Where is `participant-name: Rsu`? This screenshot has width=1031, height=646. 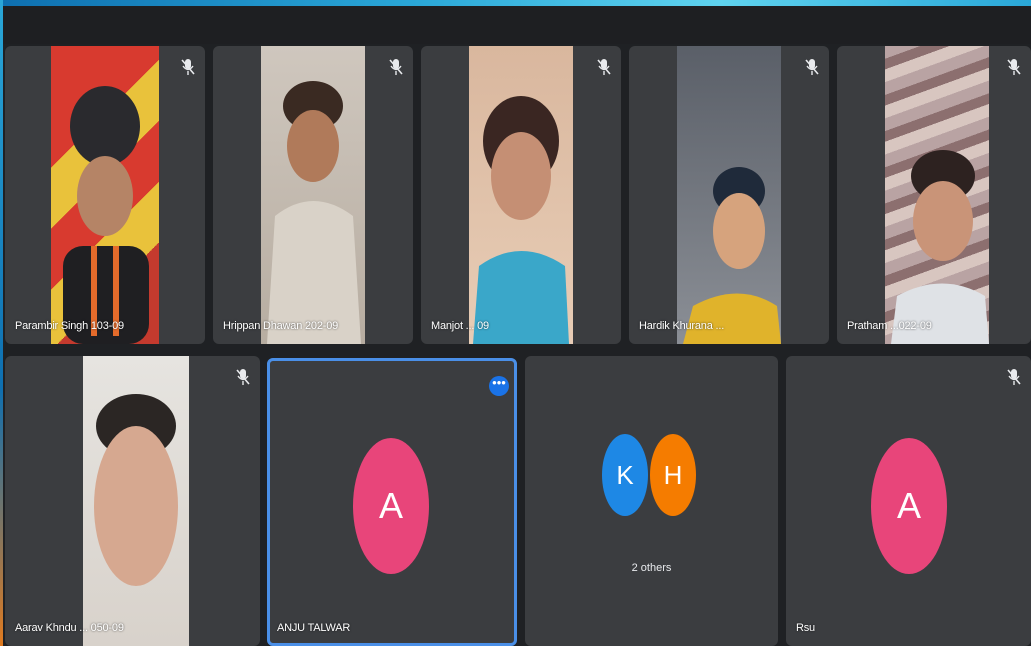
participant-name: Rsu is located at coordinates (805, 628).